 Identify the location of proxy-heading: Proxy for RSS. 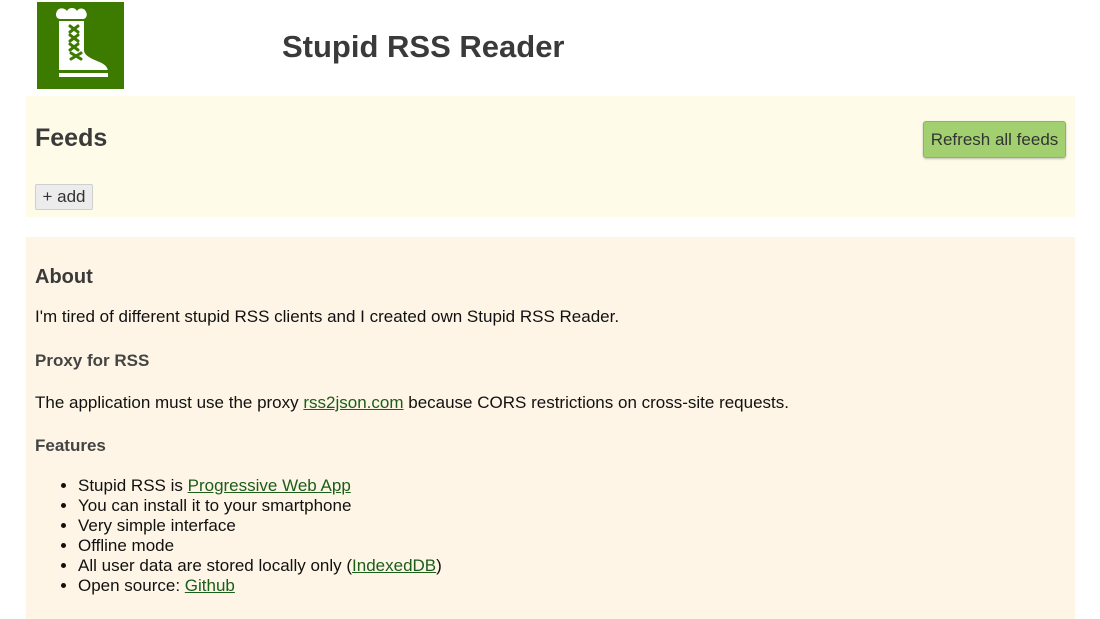
(92, 360).